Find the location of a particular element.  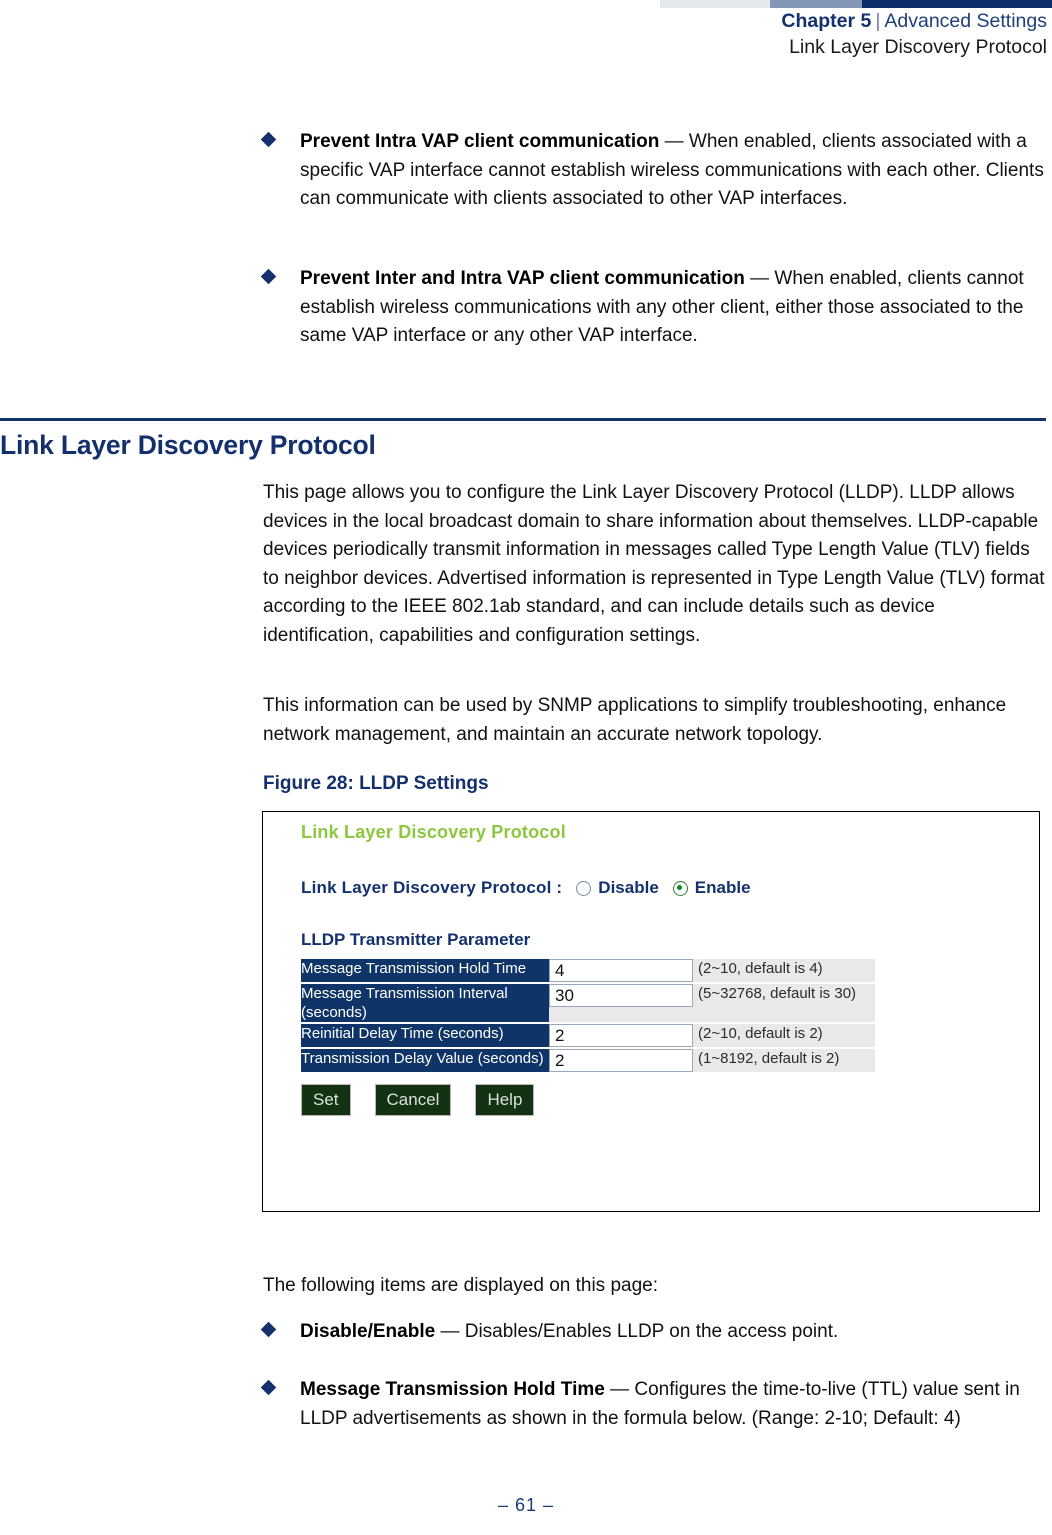

message-transmission-hold-time-input: 4 is located at coordinates (621, 970).